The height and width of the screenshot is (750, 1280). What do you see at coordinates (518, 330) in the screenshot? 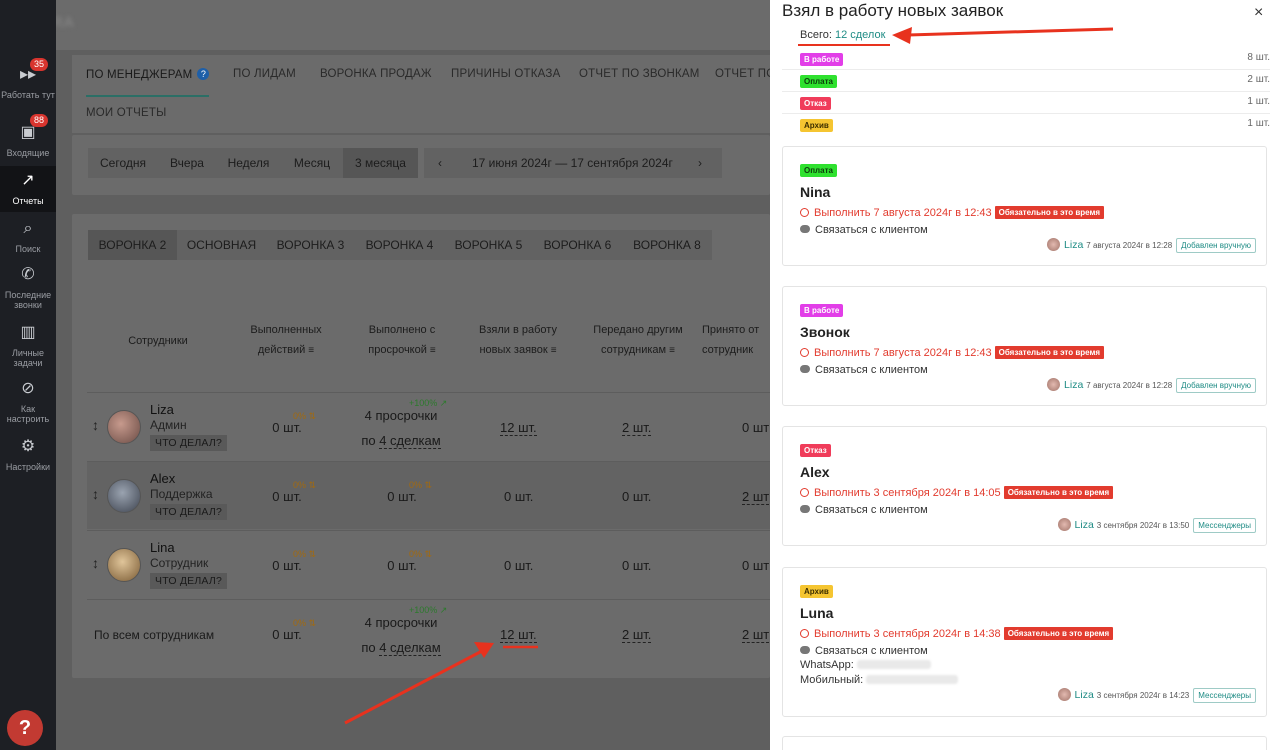
I see `header-line: Взяли в работу` at bounding box center [518, 330].